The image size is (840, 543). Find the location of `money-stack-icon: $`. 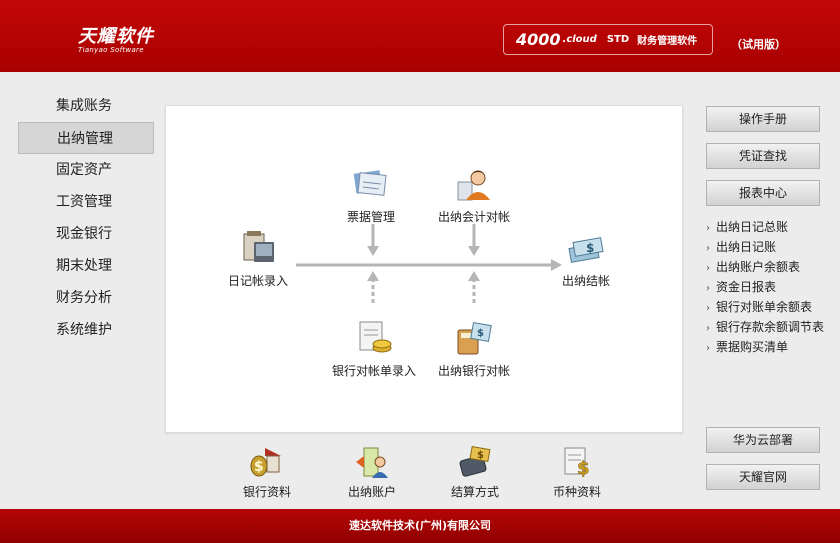

money-stack-icon: $ is located at coordinates (586, 250).